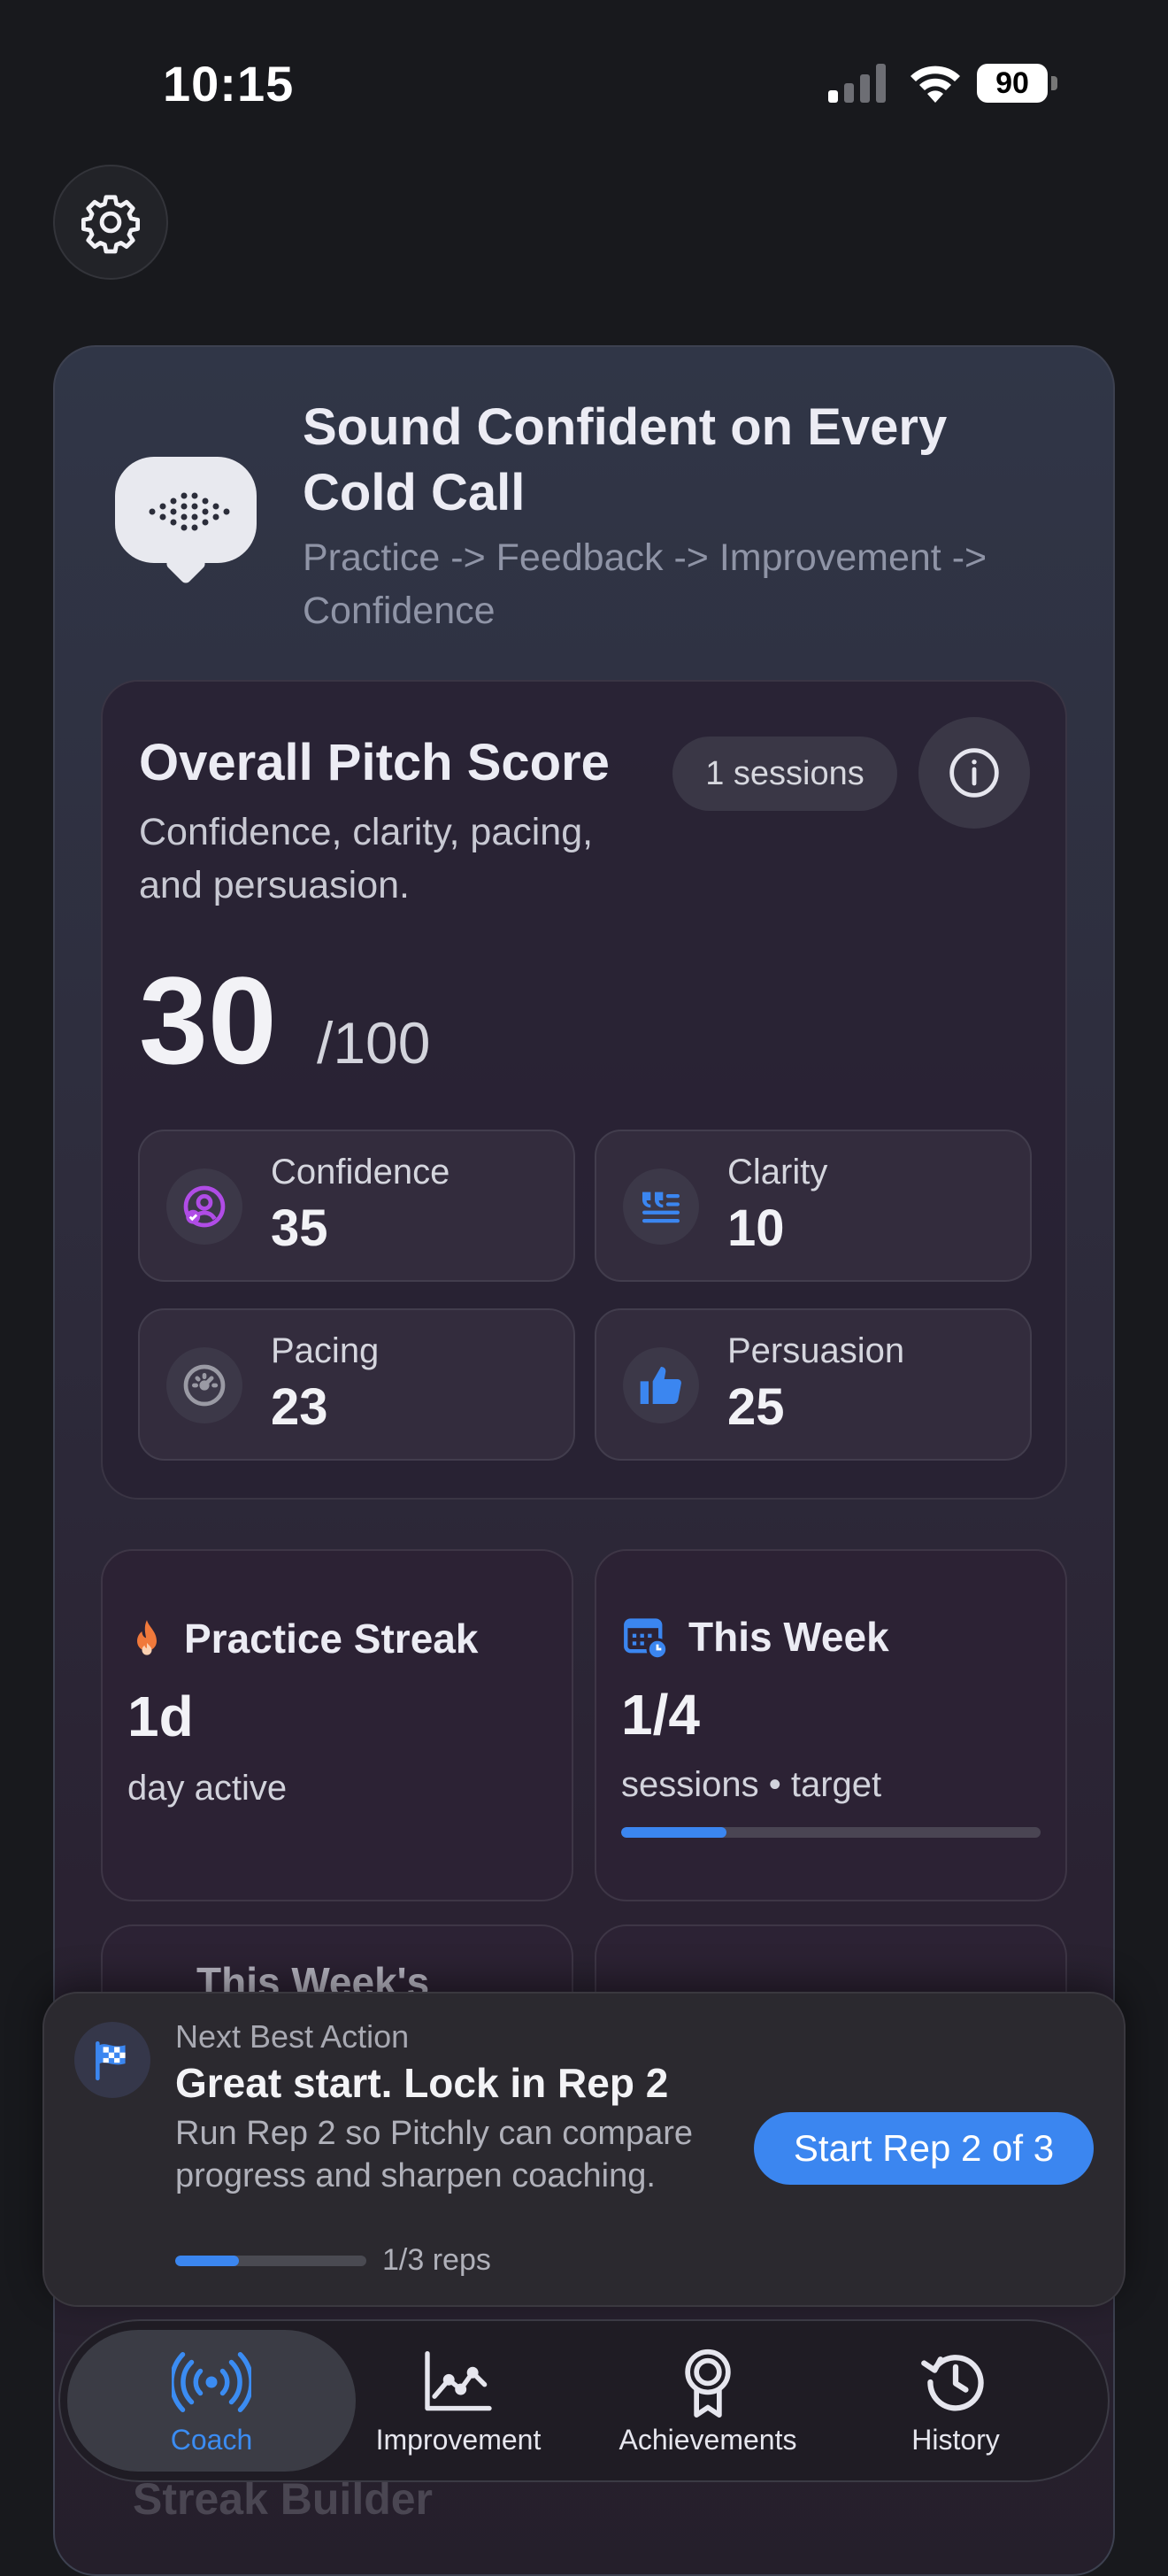 The image size is (1168, 2576). I want to click on stat-title: Practice Streak, so click(331, 1639).